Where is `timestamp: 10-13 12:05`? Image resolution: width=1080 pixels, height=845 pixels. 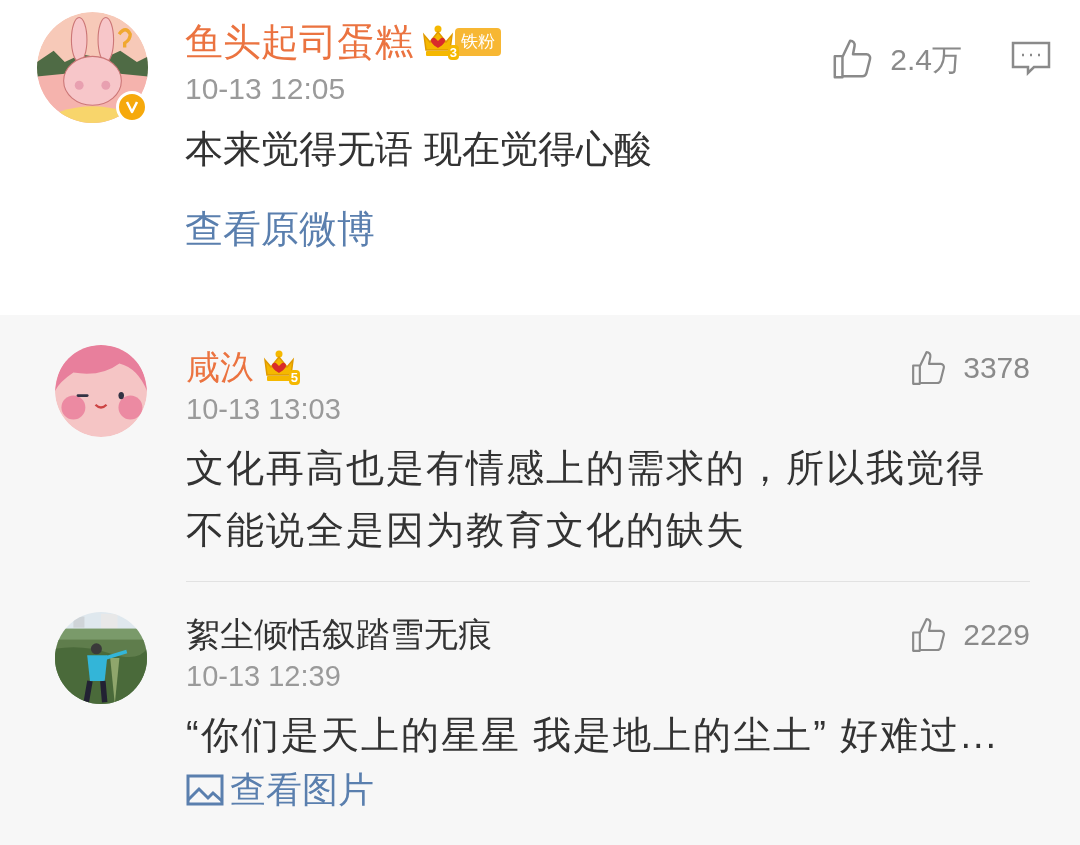 timestamp: 10-13 12:05 is located at coordinates (266, 89).